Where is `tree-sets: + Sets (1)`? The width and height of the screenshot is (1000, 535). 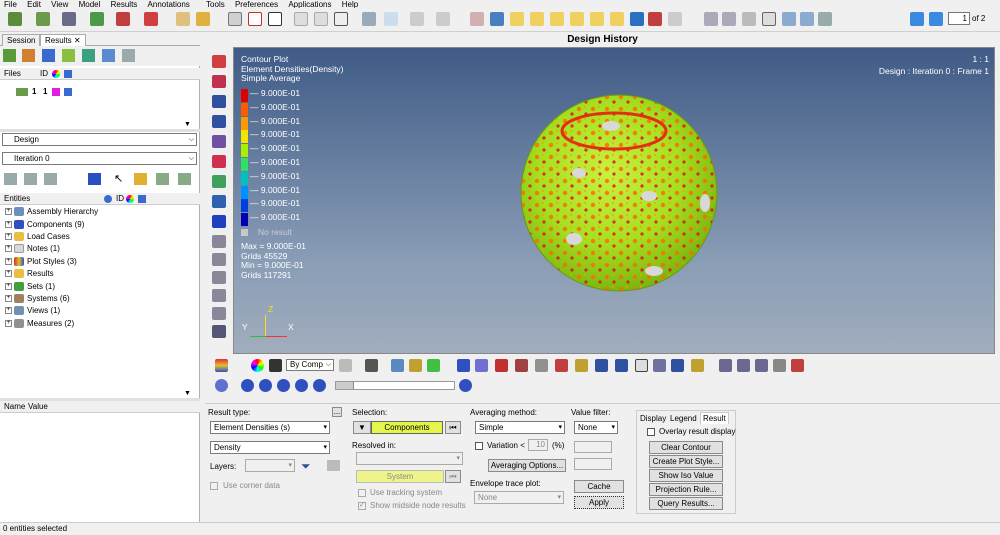 tree-sets: + Sets (1) is located at coordinates (30, 287).